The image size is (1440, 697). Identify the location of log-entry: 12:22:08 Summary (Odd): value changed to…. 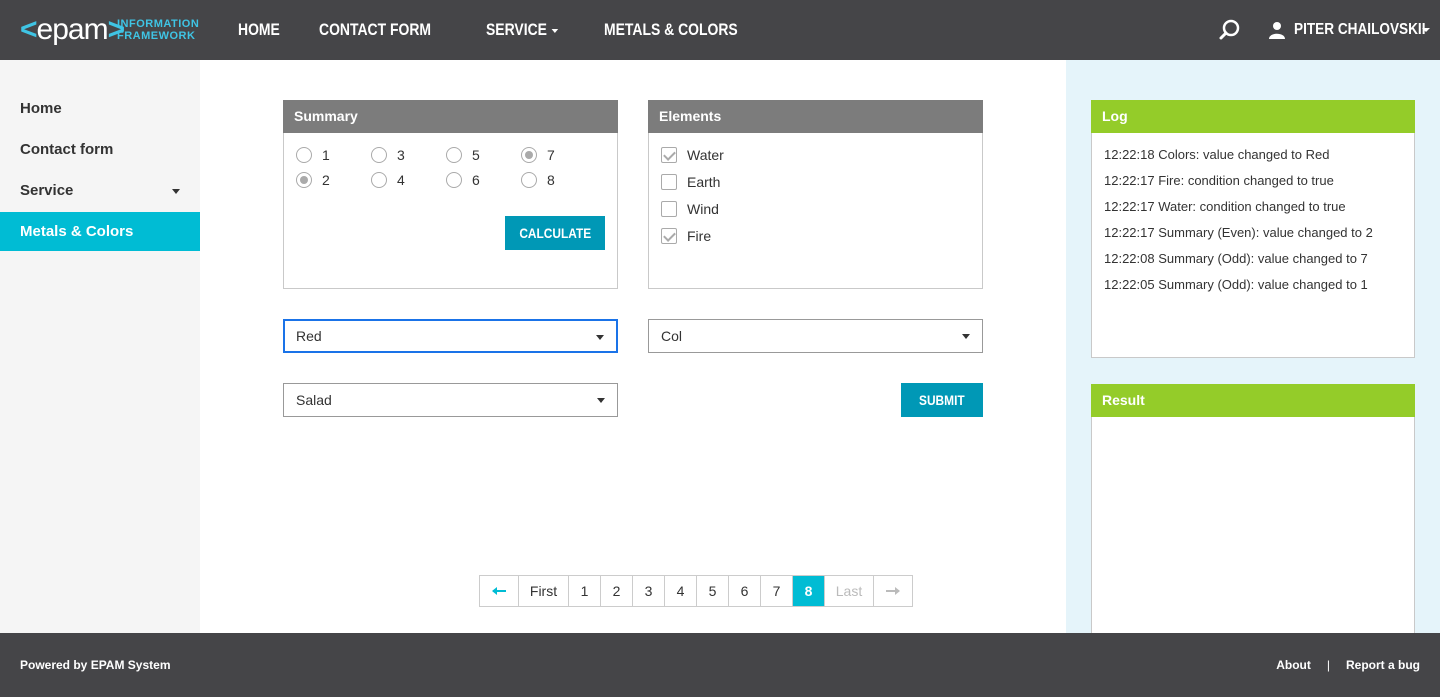
(1236, 258).